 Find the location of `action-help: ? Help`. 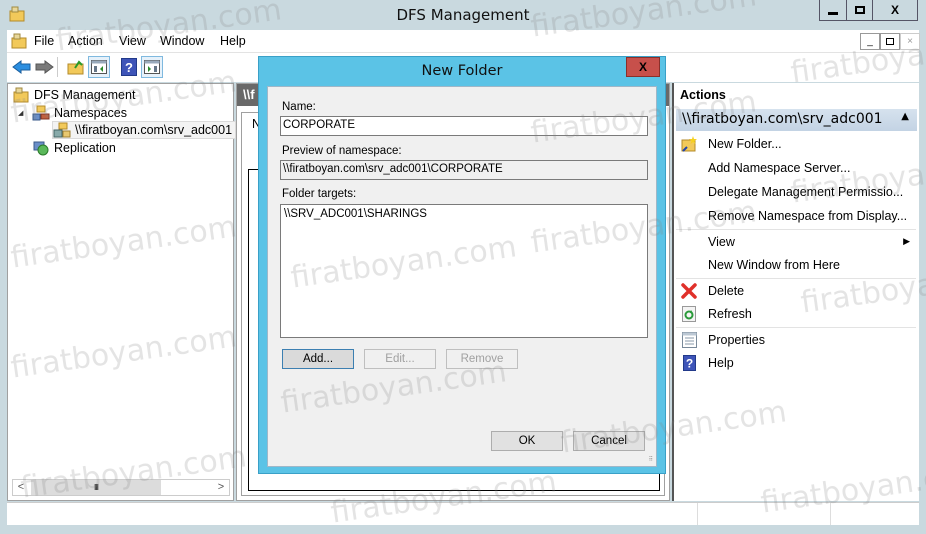

action-help: ? Help is located at coordinates (796, 363).